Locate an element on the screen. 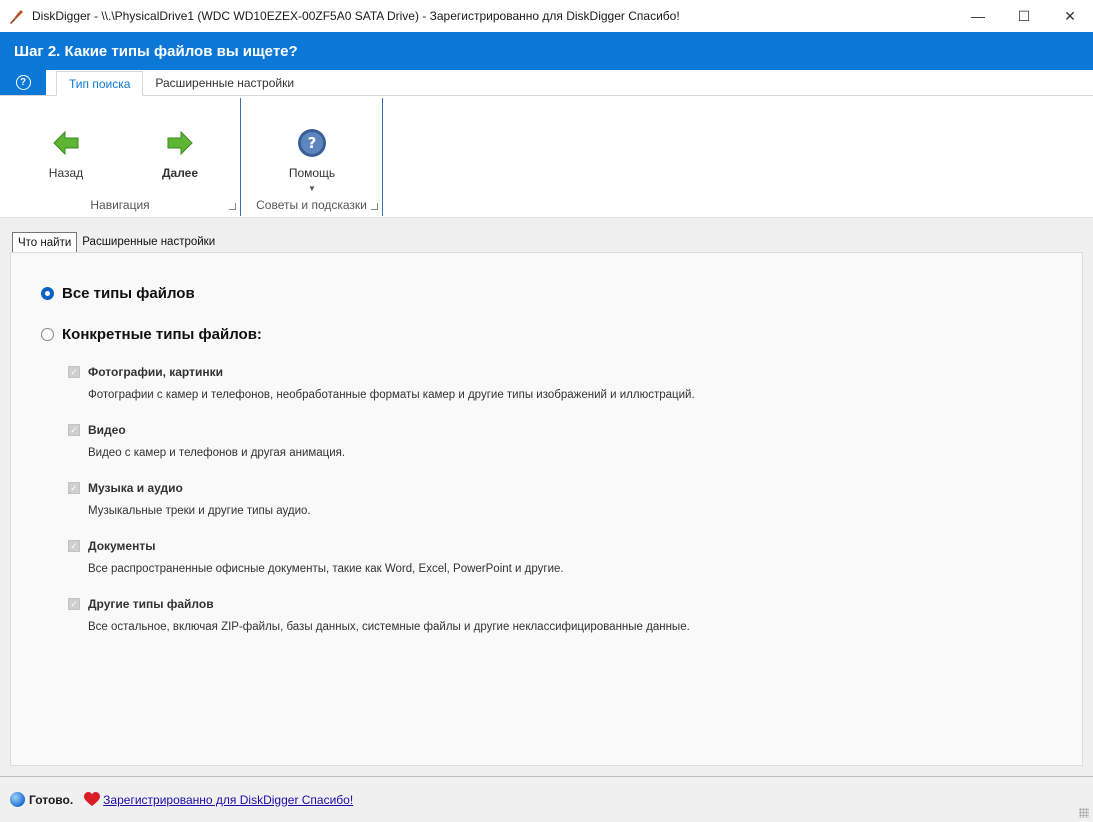 This screenshot has height=822, width=1093. content-tabs: Что найти Расширенные настройки is located at coordinates (116, 242).